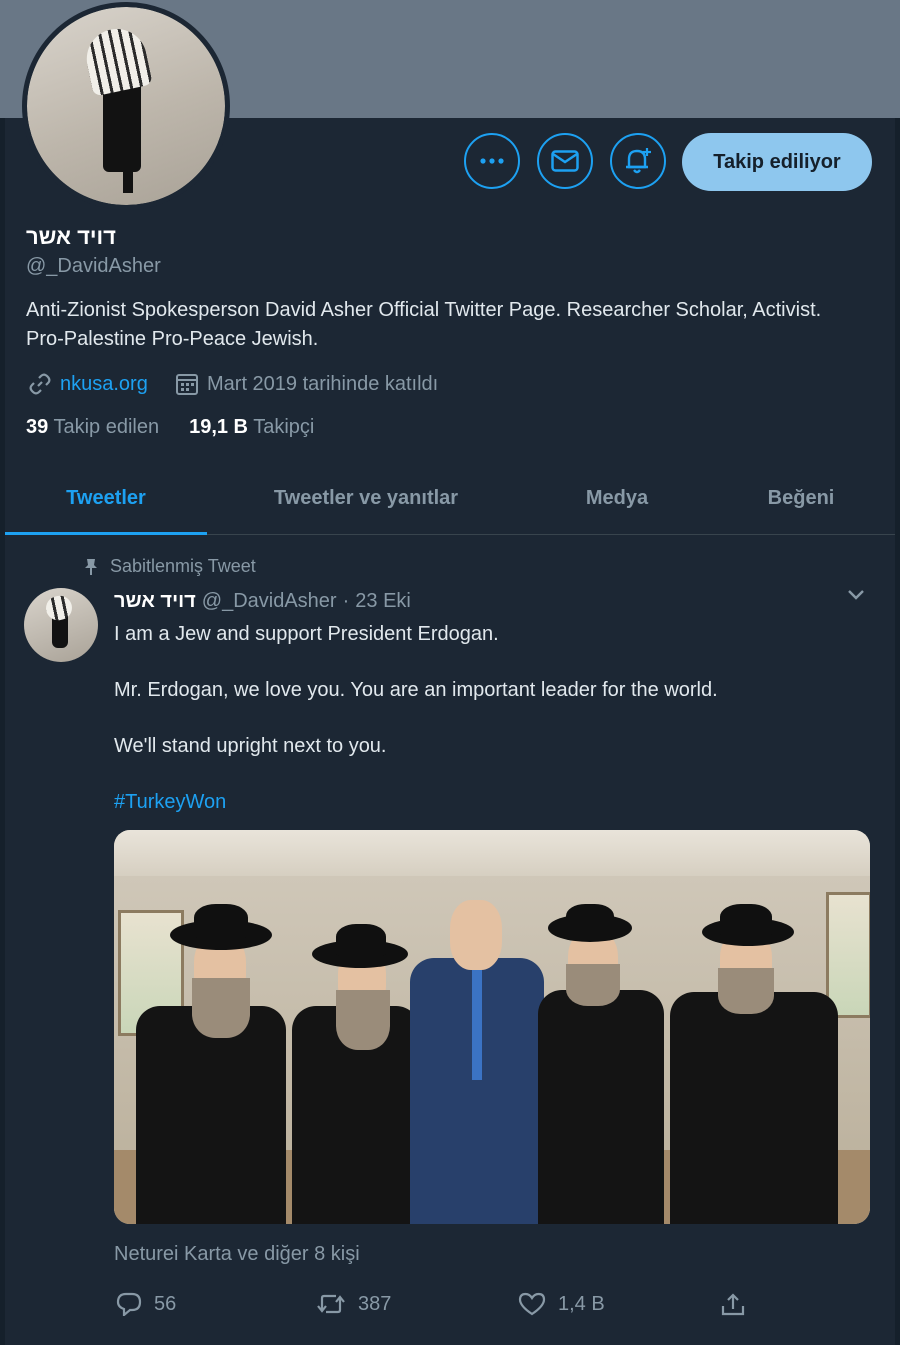 The width and height of the screenshot is (900, 1345). I want to click on profile-stats: 39 Takip edilen 19,1 B Takipçi, so click(170, 427).